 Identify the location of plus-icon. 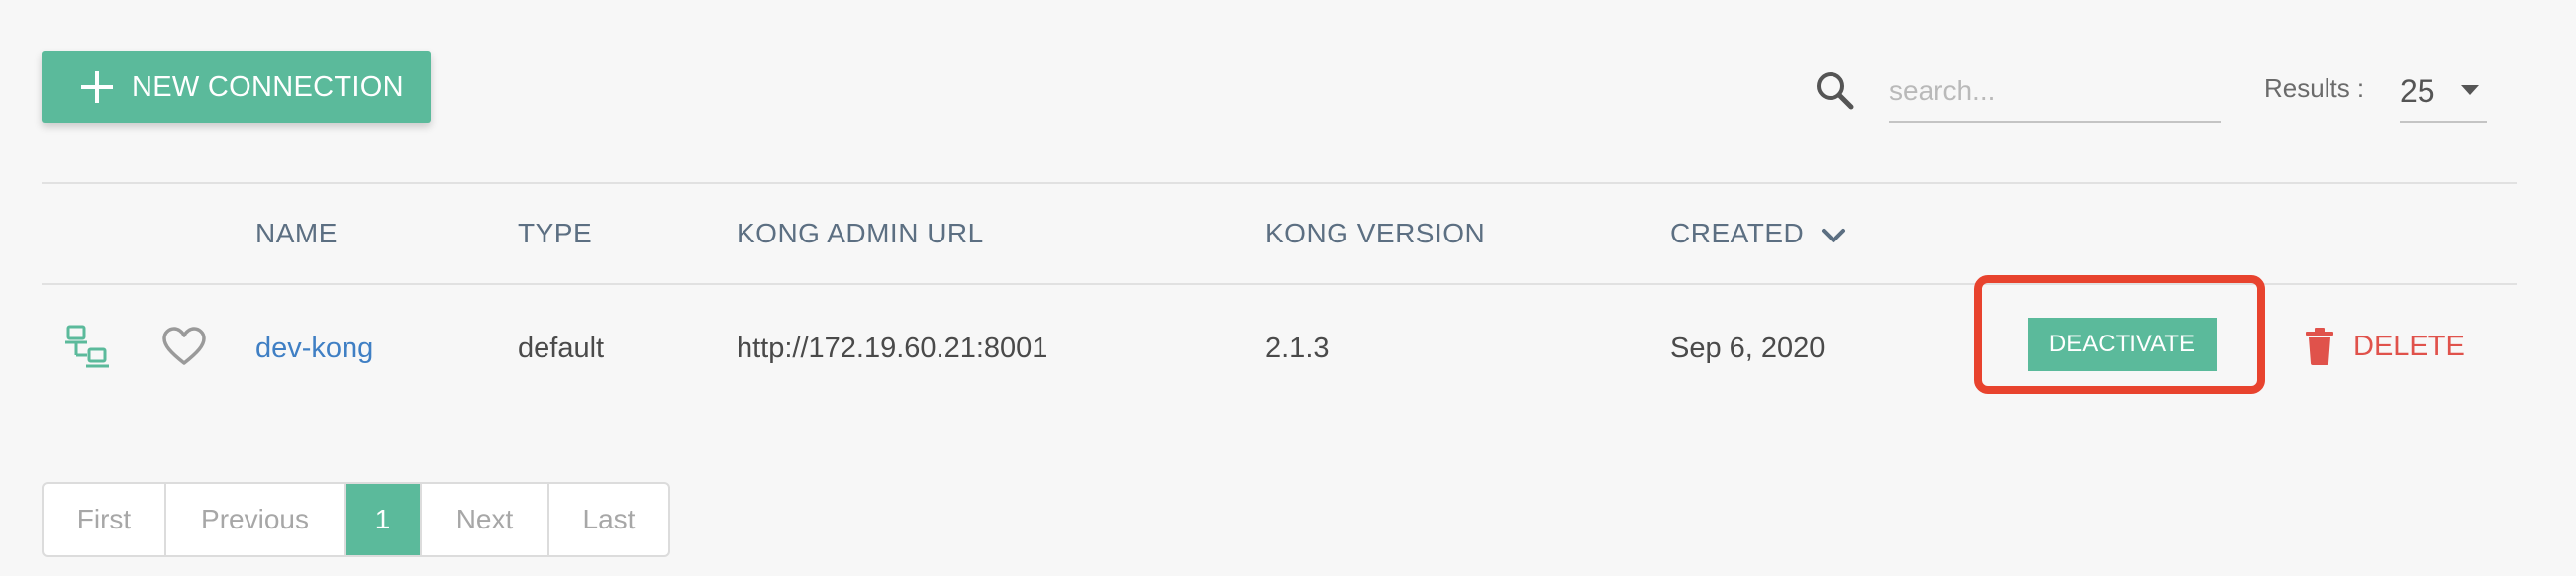
(97, 87).